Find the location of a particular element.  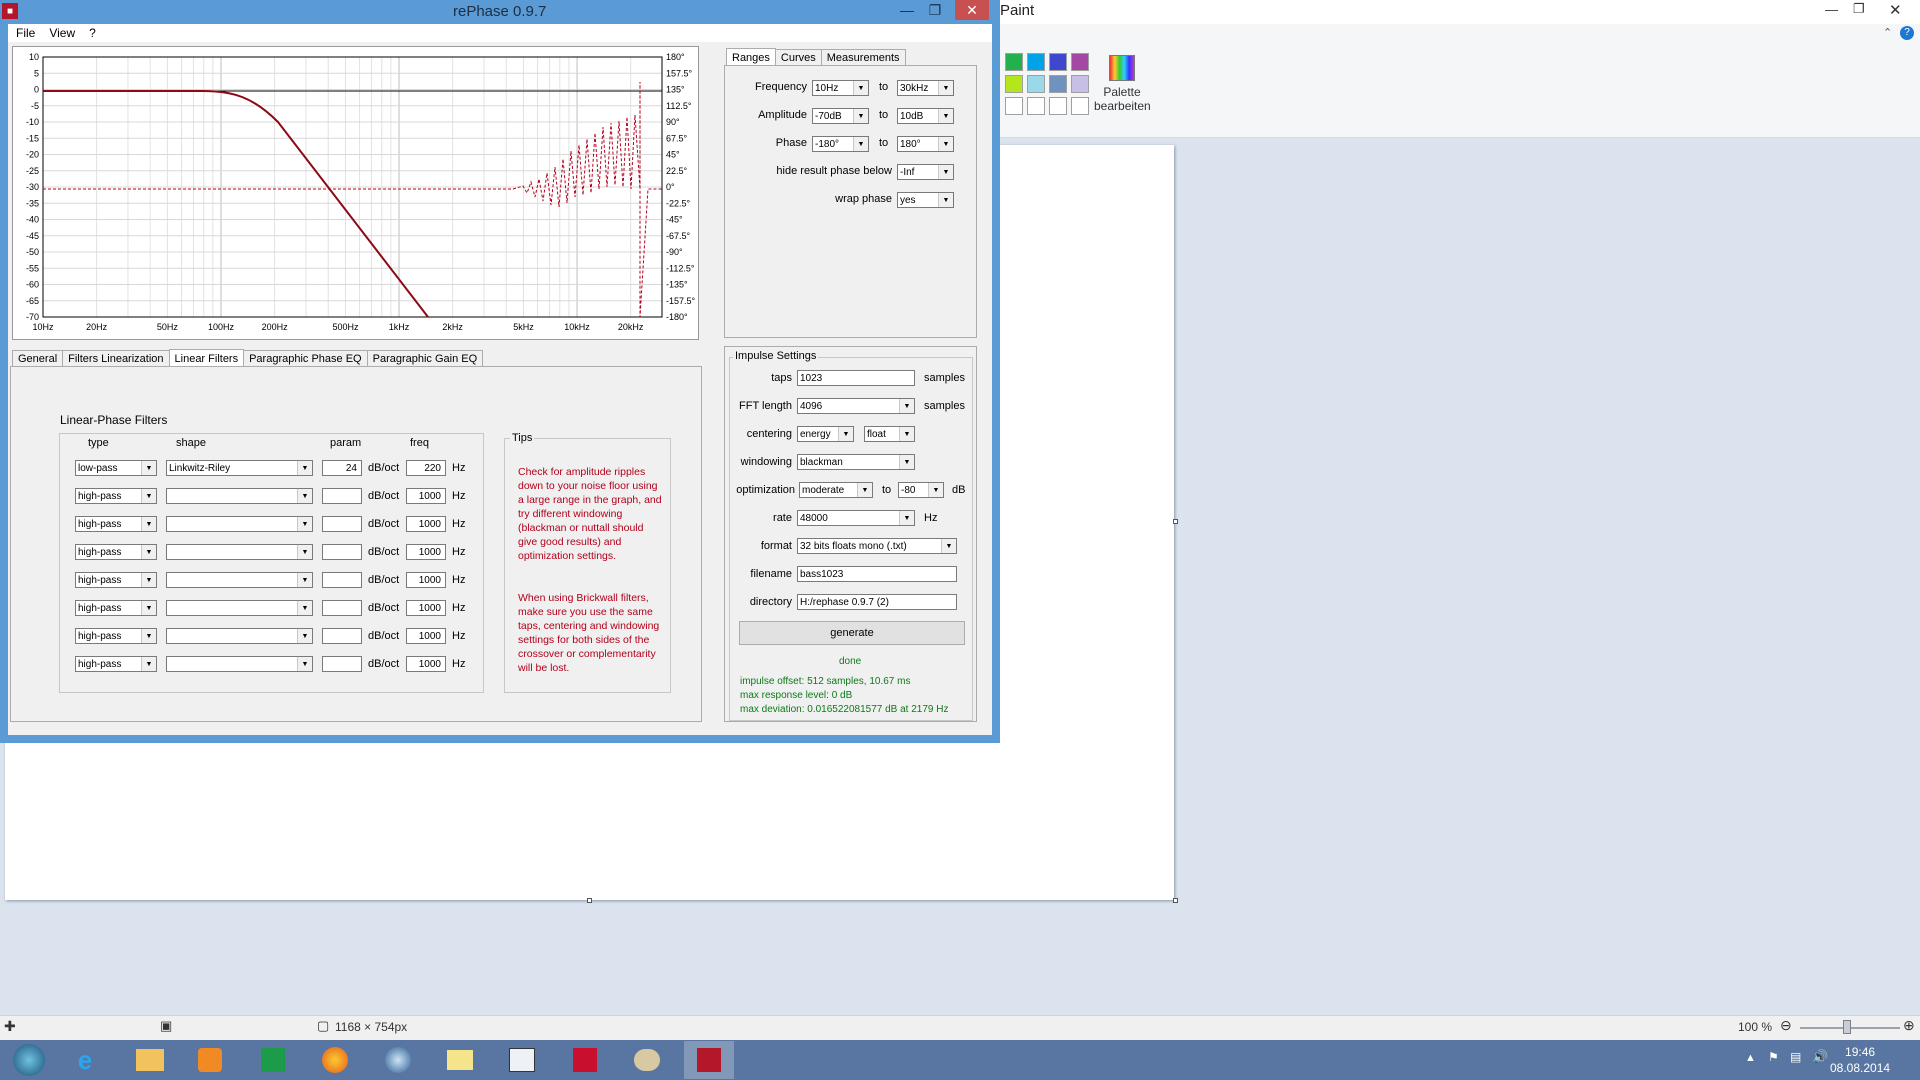

rephase-restore-button: ❐ is located at coordinates (935, 10).